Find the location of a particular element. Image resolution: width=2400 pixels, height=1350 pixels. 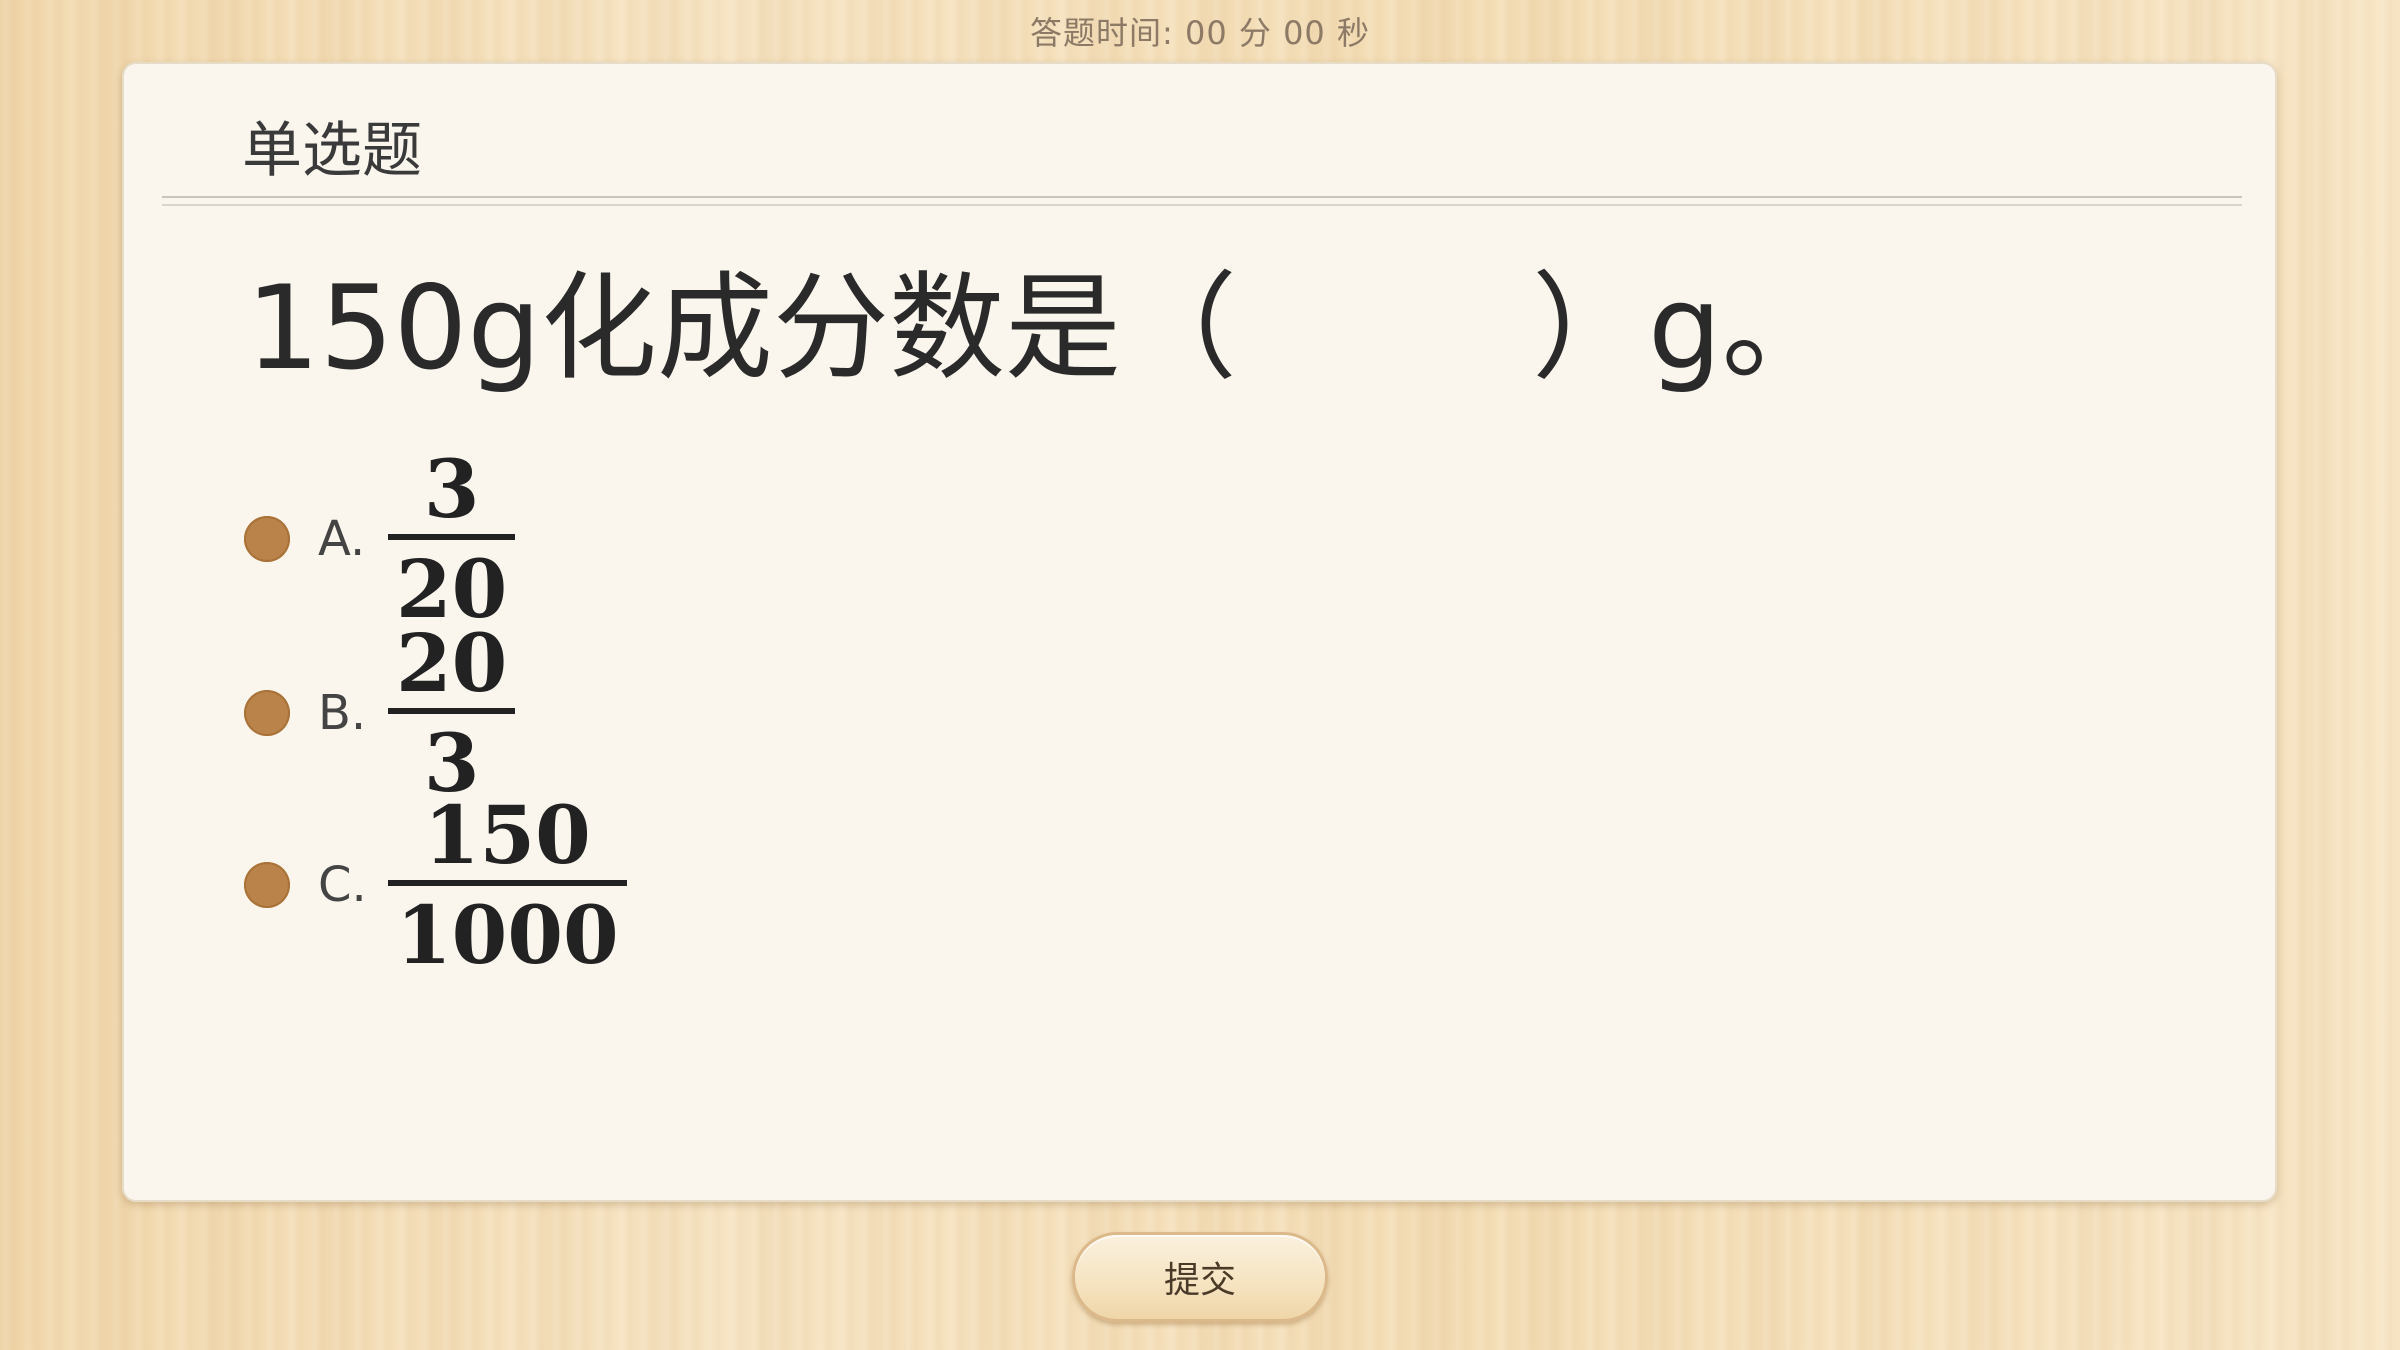

fraction-a: 3 20 is located at coordinates (452, 537).